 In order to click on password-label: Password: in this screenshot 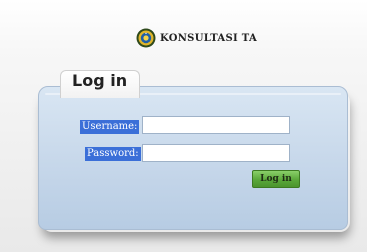, I will do `click(113, 154)`.